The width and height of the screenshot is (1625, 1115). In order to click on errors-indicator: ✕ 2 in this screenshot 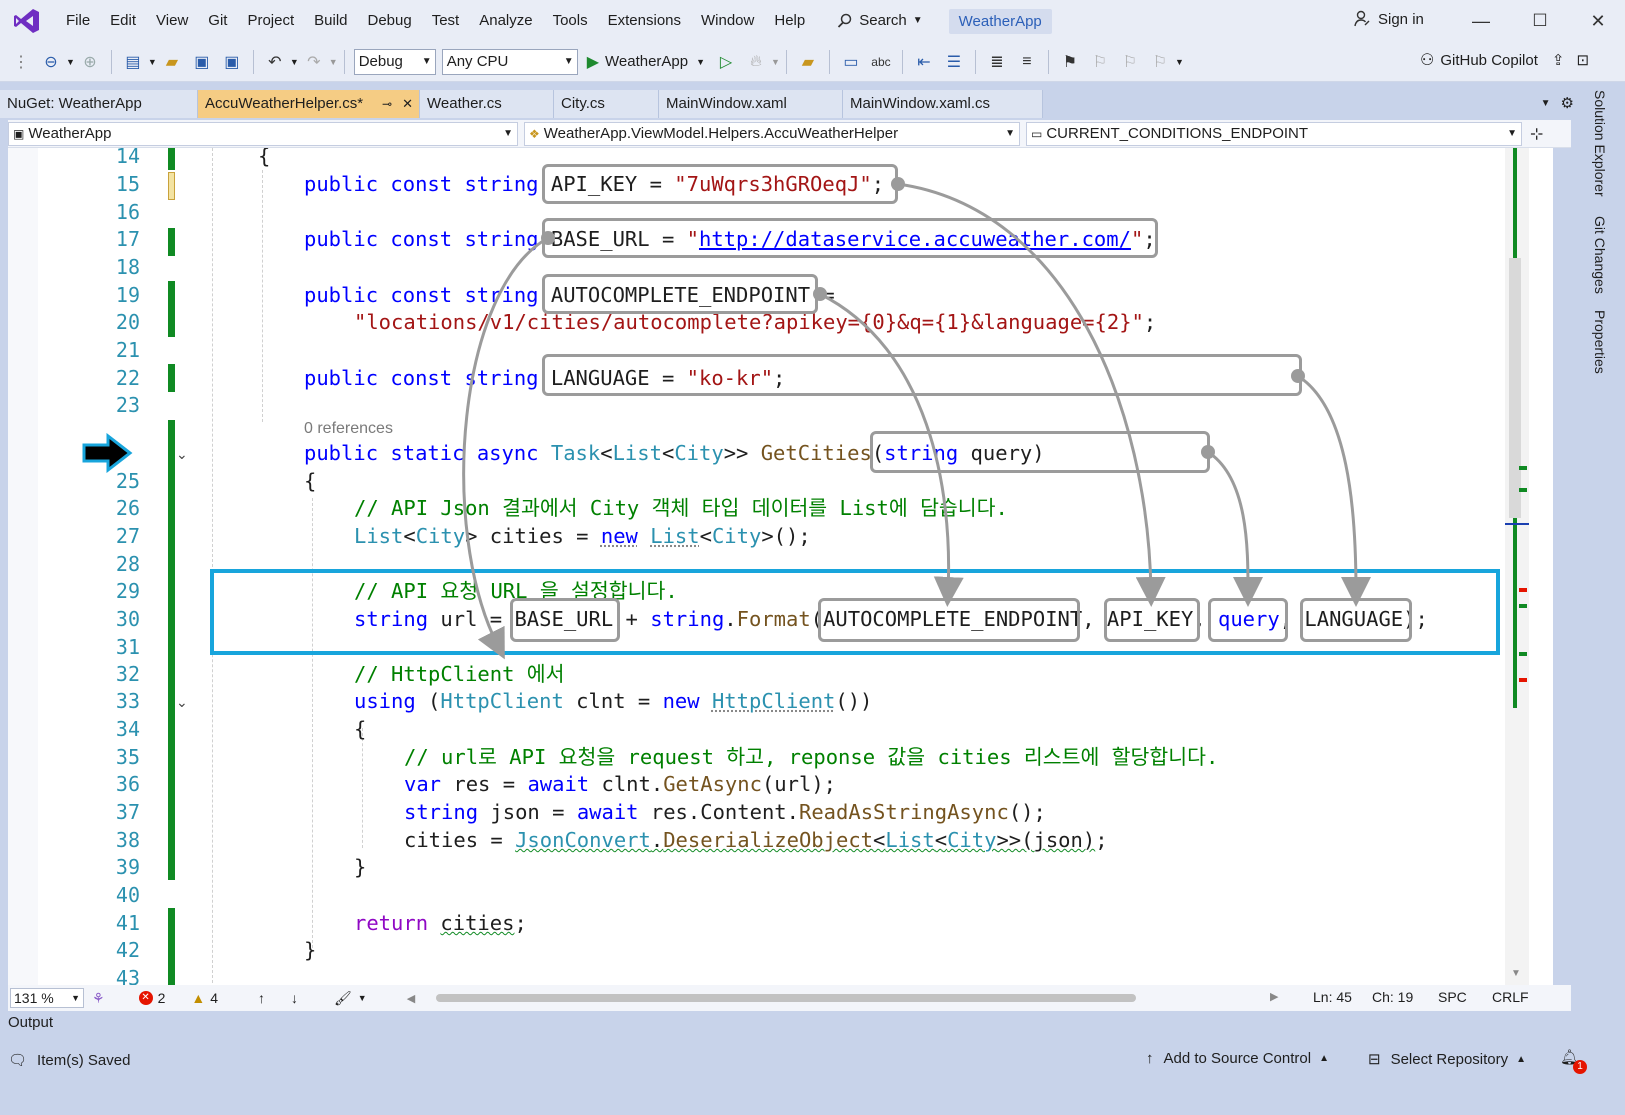, I will do `click(151, 998)`.